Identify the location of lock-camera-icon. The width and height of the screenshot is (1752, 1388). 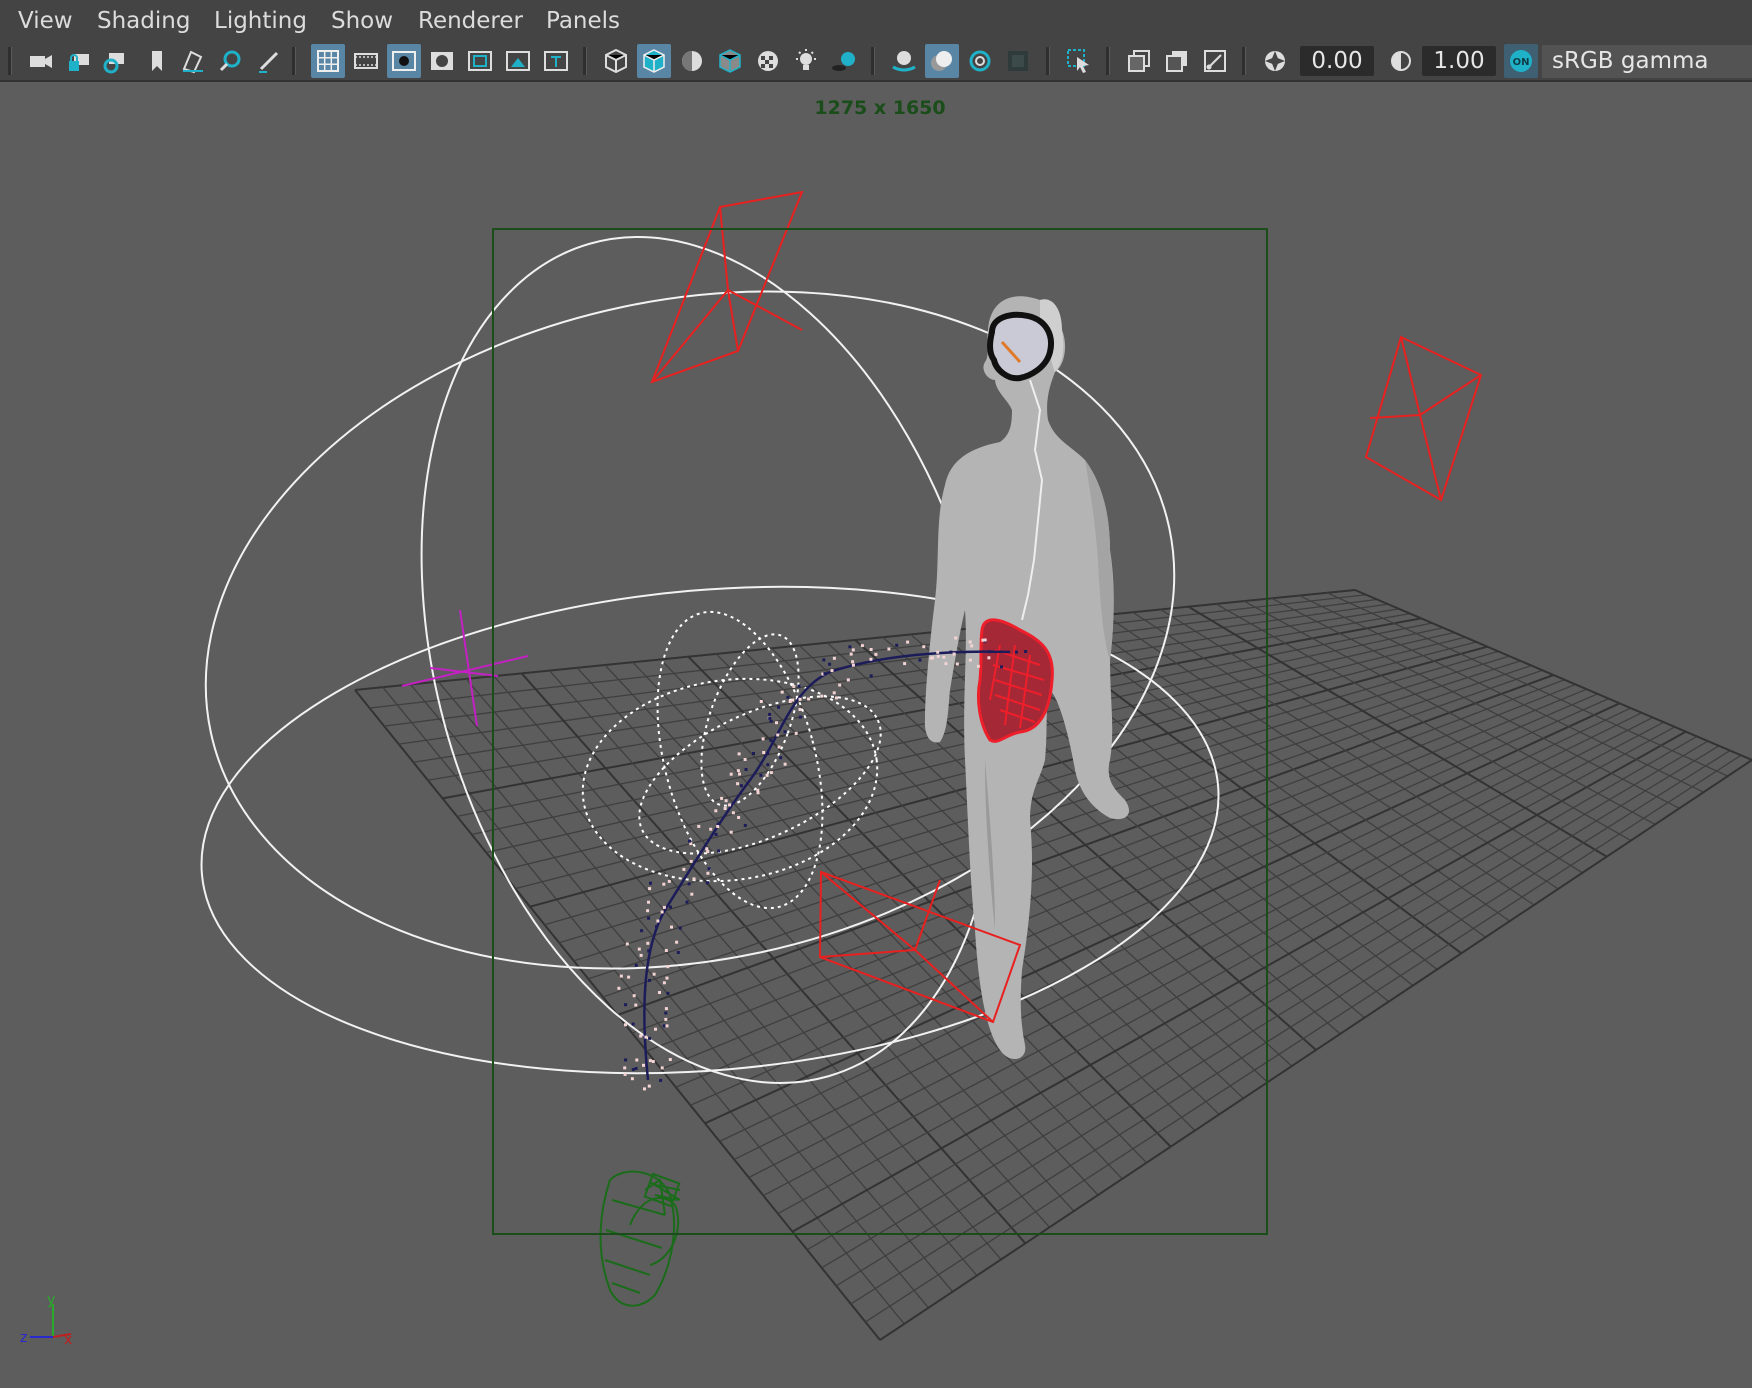
(79, 61).